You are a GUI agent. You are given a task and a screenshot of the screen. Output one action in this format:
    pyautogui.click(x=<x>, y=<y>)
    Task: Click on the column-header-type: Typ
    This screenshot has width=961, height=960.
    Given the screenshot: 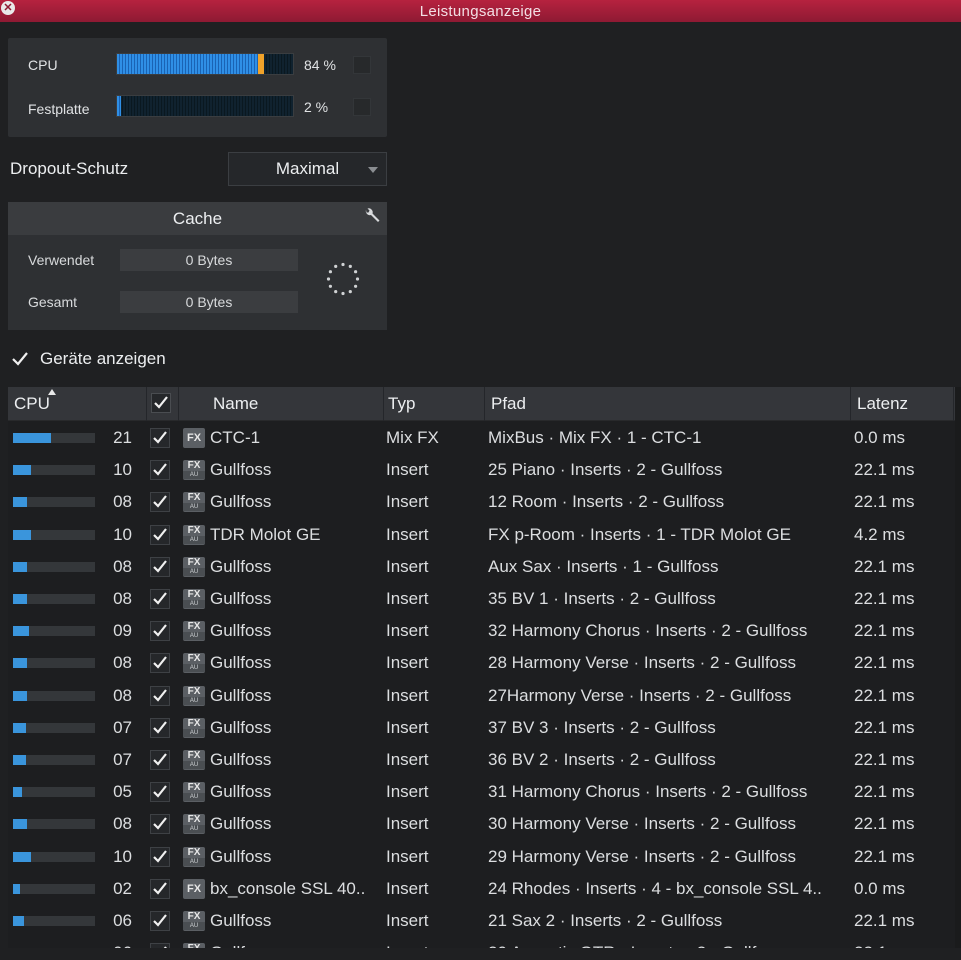 What is the action you would take?
    pyautogui.click(x=434, y=404)
    